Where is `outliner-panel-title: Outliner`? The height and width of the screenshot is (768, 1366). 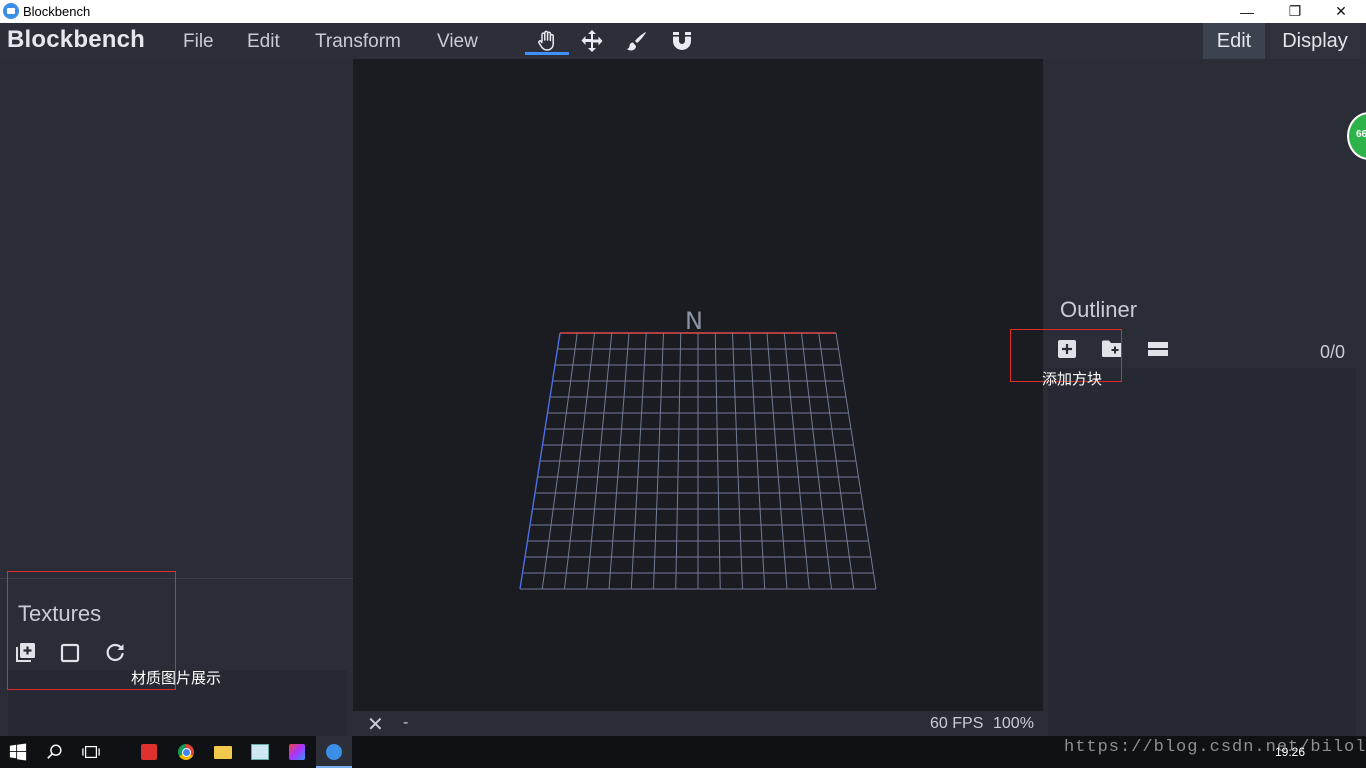
outliner-panel-title: Outliner is located at coordinates (1099, 309).